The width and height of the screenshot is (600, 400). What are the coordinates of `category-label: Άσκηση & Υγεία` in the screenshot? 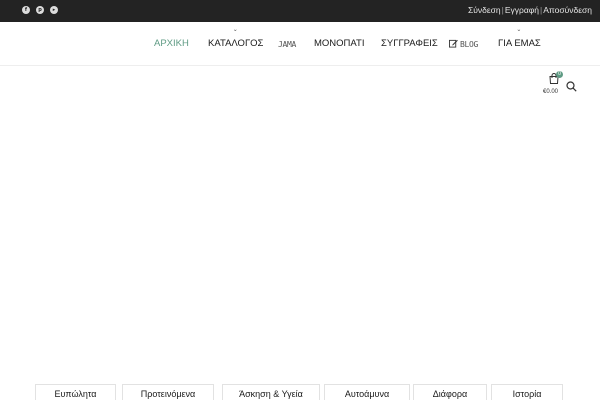 It's located at (271, 394).